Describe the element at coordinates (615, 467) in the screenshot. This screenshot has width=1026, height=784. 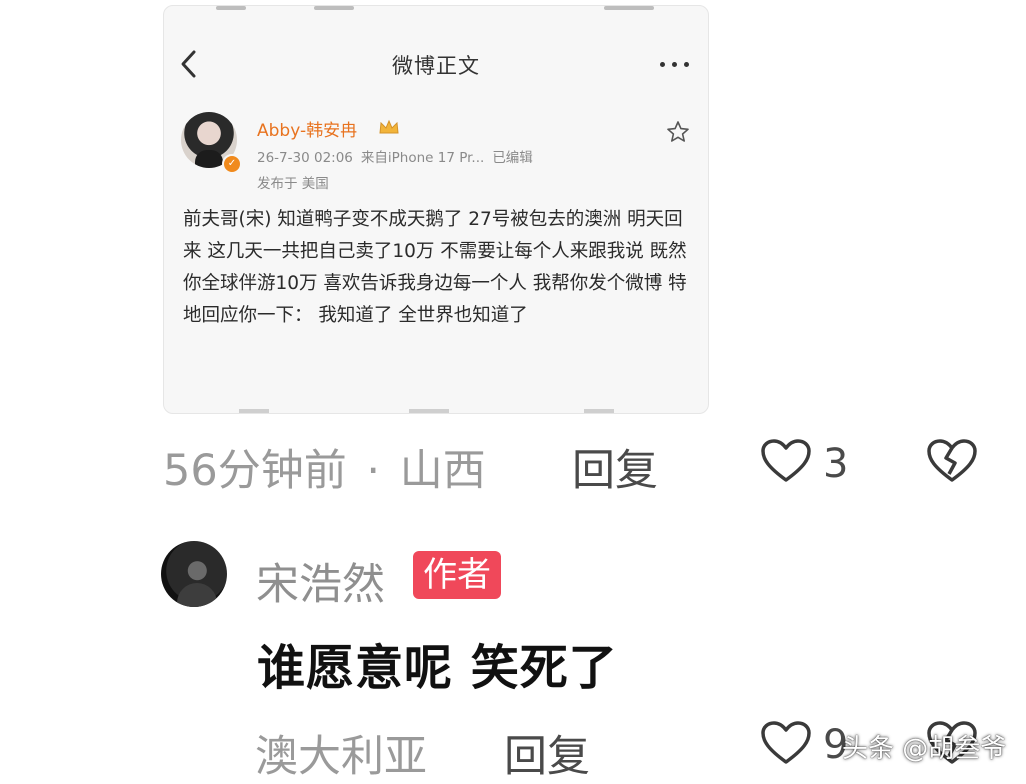
I see `comment-reply-button: 回复` at that location.